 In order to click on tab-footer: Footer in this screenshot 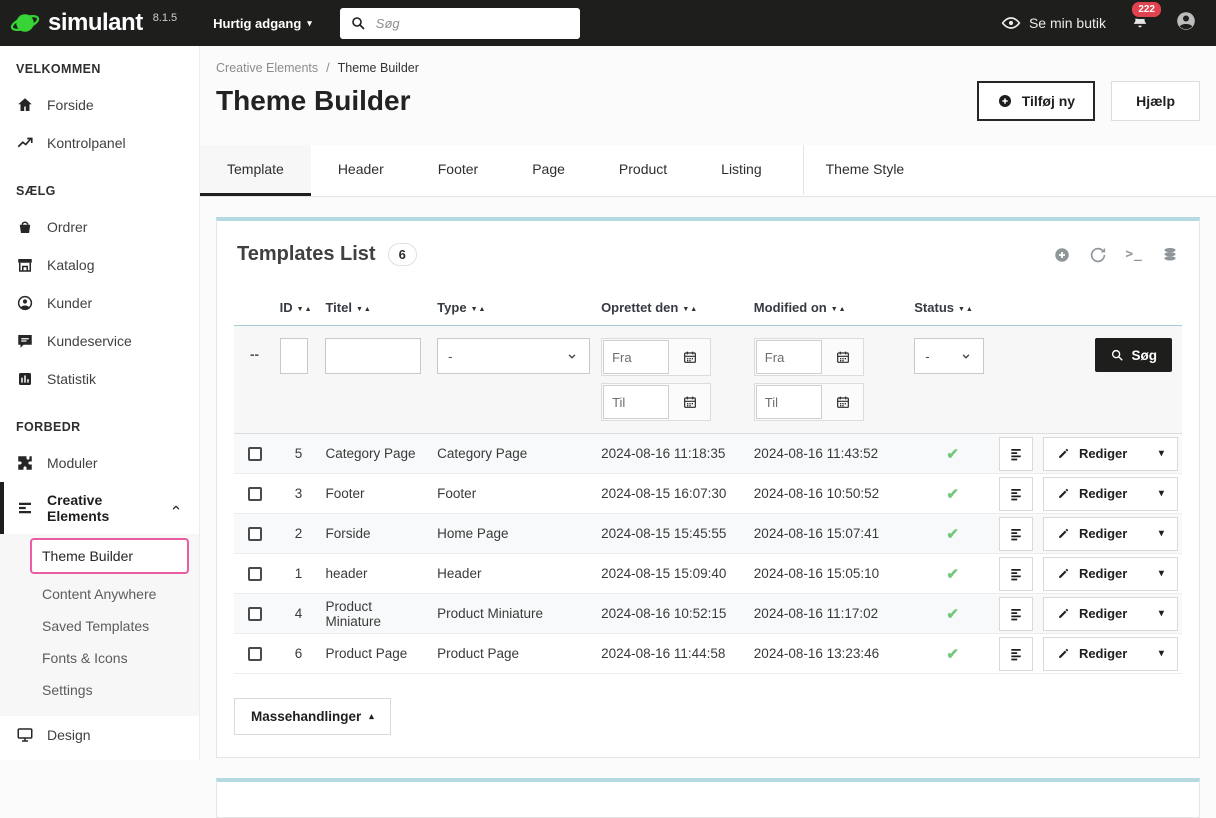, I will do `click(458, 170)`.